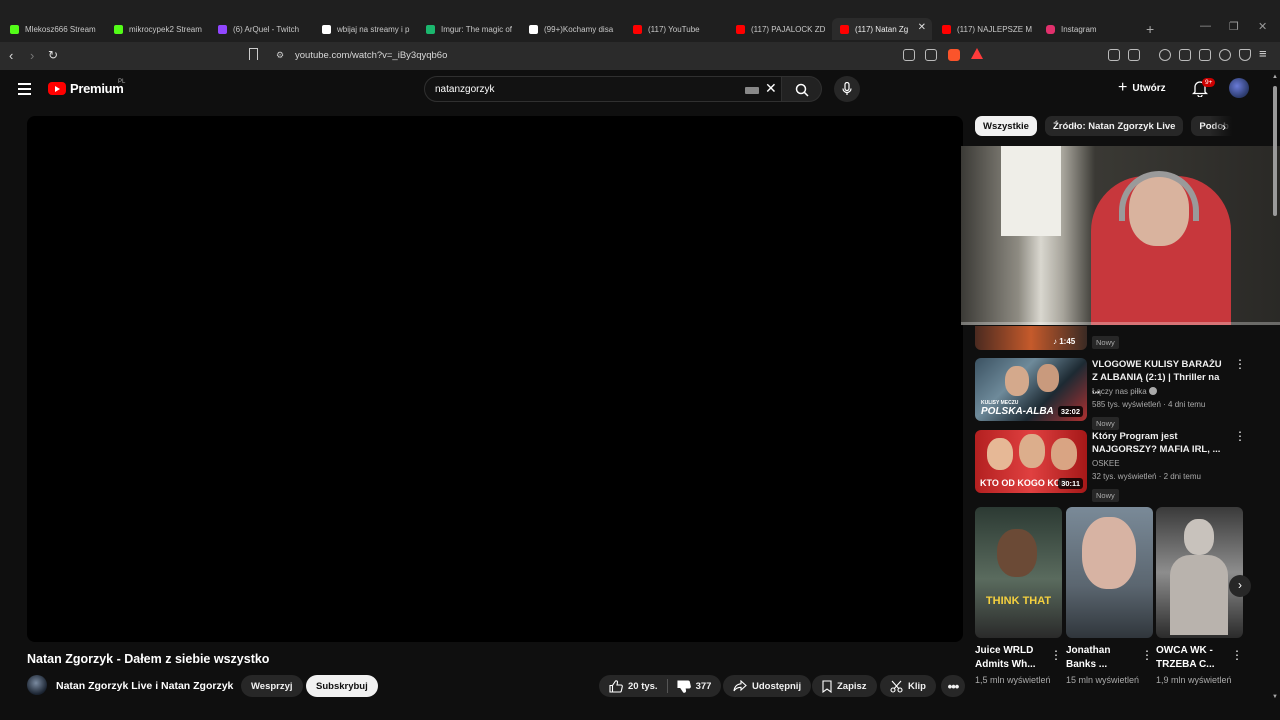  What do you see at coordinates (1031, 389) in the screenshot?
I see `video-thumbnail: KULISY MECZU POLSKA-ALBA 32:02` at bounding box center [1031, 389].